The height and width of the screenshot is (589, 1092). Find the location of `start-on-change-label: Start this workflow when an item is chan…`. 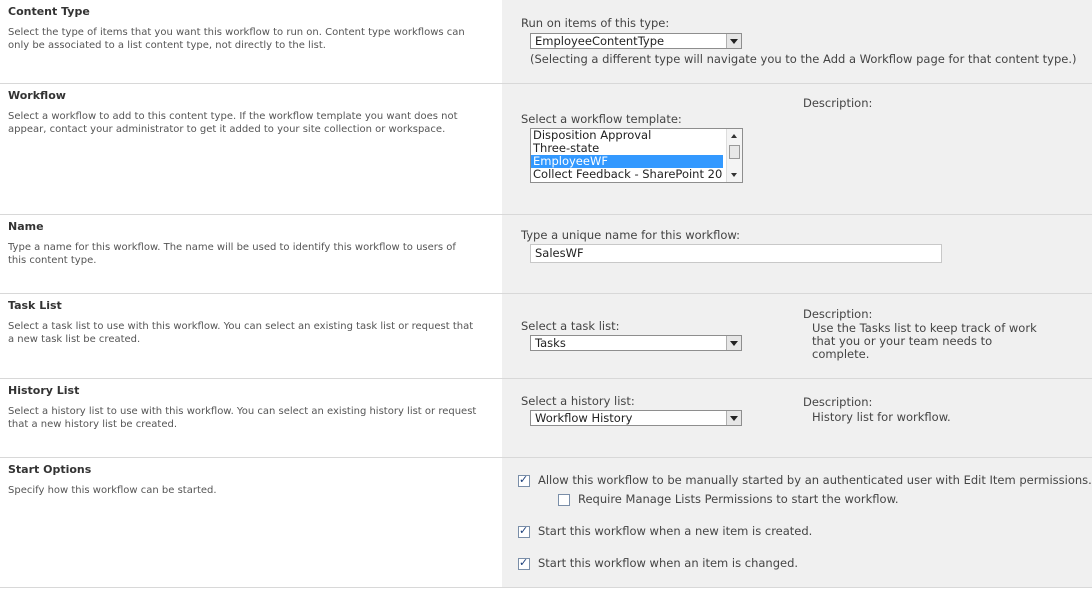

start-on-change-label: Start this workflow when an item is chan… is located at coordinates (668, 563).